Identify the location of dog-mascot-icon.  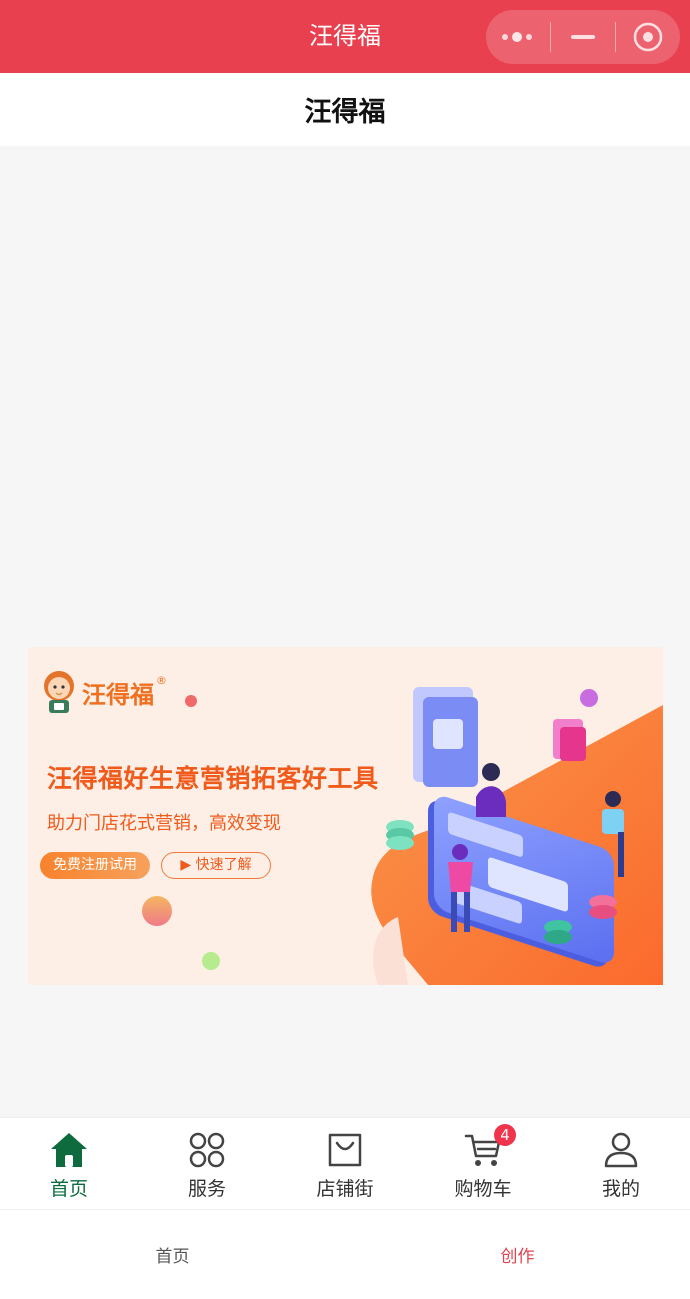
(59, 692).